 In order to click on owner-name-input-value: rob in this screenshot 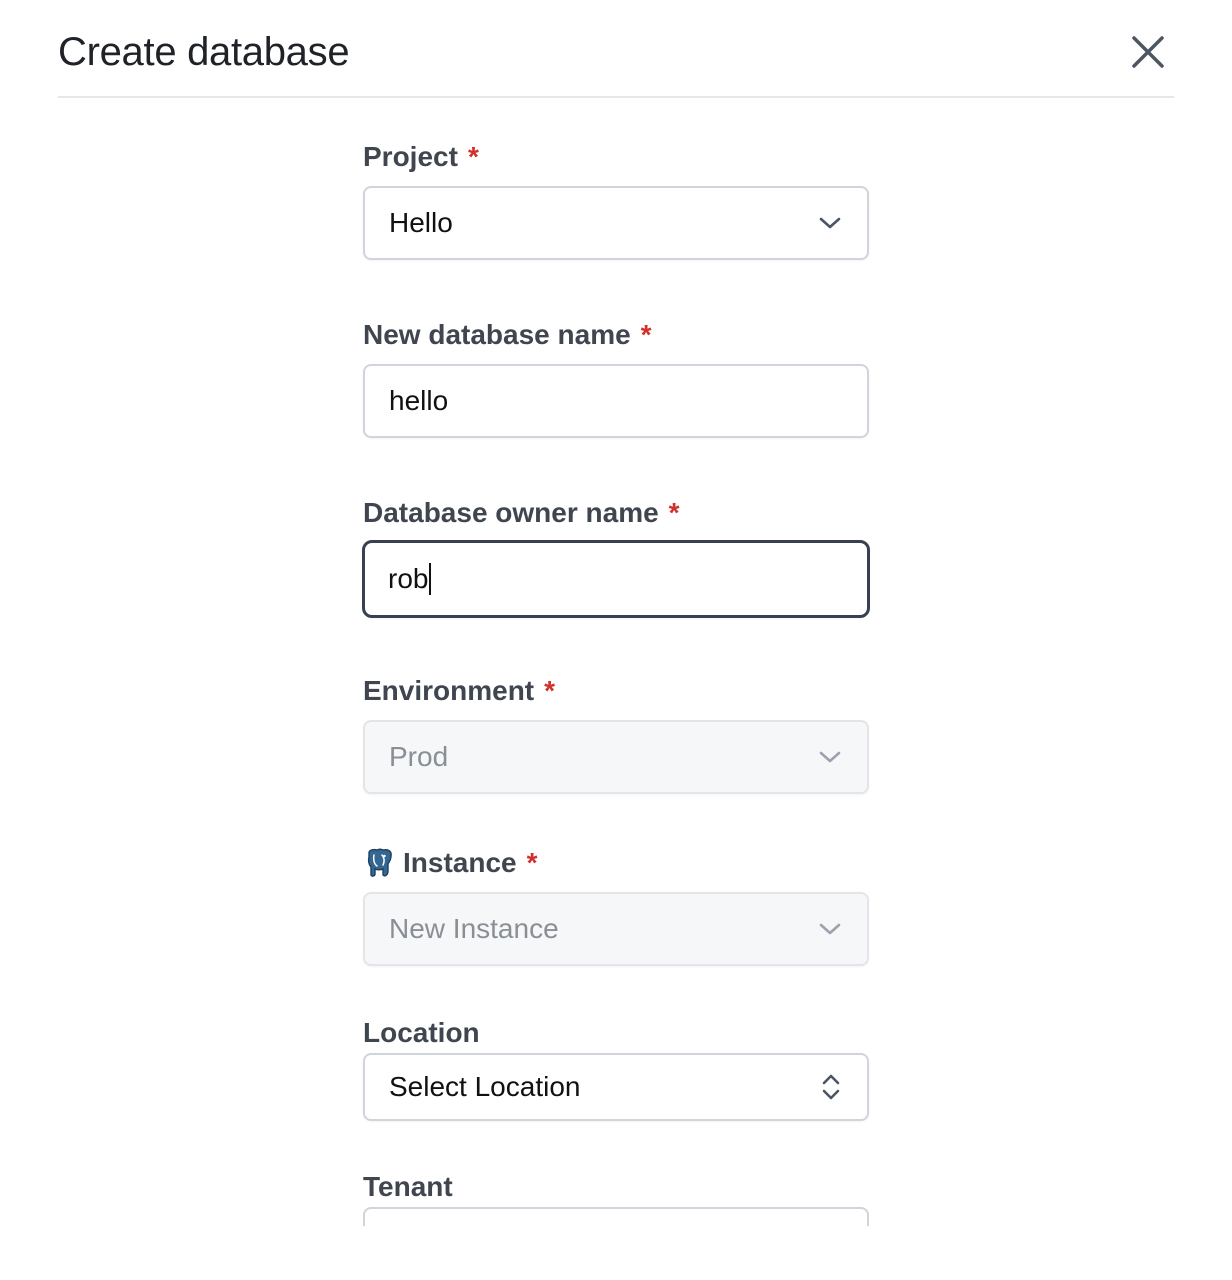, I will do `click(408, 578)`.